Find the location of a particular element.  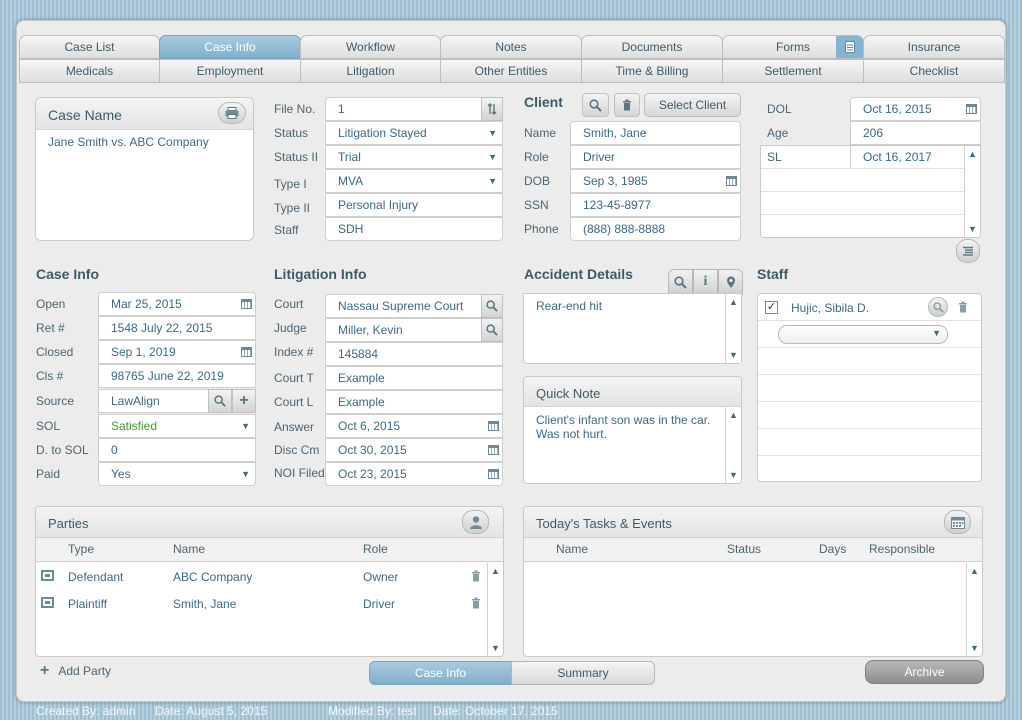

info-icon: i is located at coordinates (705, 282).